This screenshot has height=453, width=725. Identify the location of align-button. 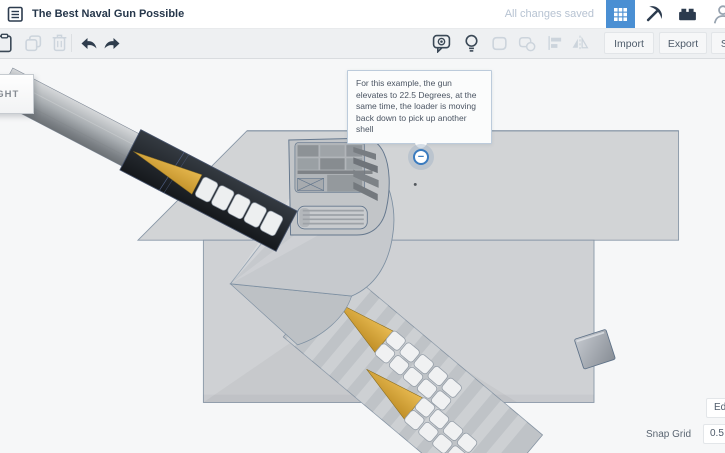
(555, 43).